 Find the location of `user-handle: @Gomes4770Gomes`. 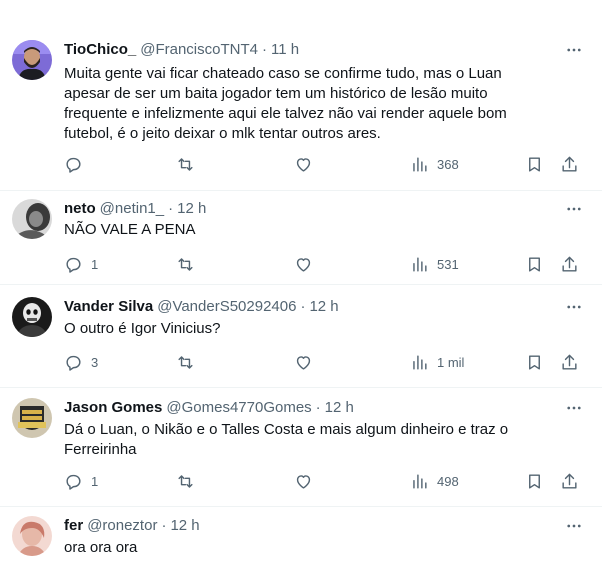

user-handle: @Gomes4770Gomes is located at coordinates (238, 408).